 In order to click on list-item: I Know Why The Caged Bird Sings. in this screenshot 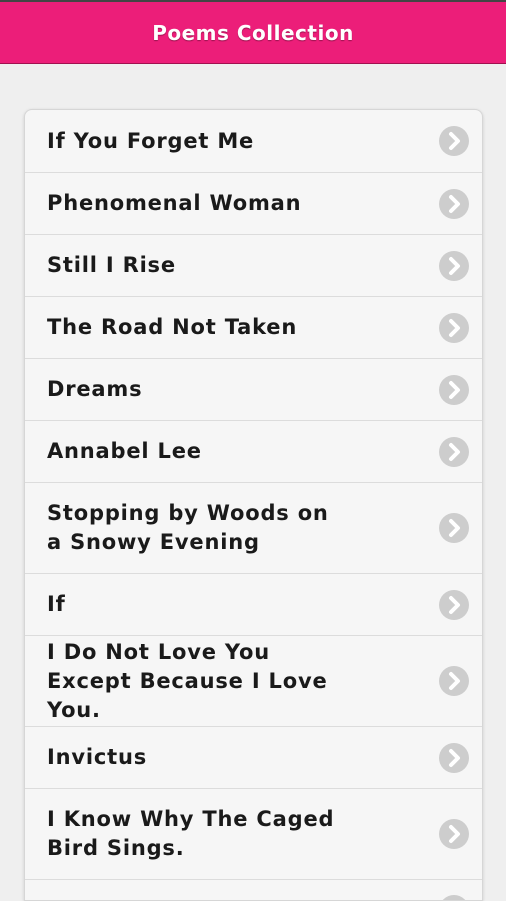, I will do `click(253, 834)`.